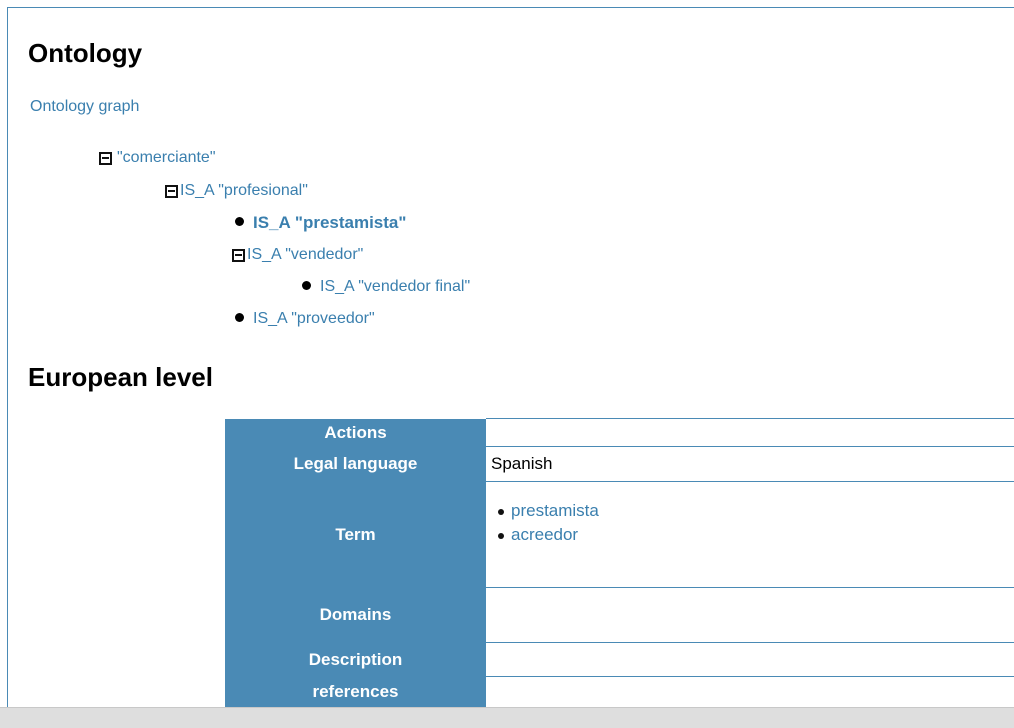  What do you see at coordinates (355, 692) in the screenshot?
I see `row-label: references` at bounding box center [355, 692].